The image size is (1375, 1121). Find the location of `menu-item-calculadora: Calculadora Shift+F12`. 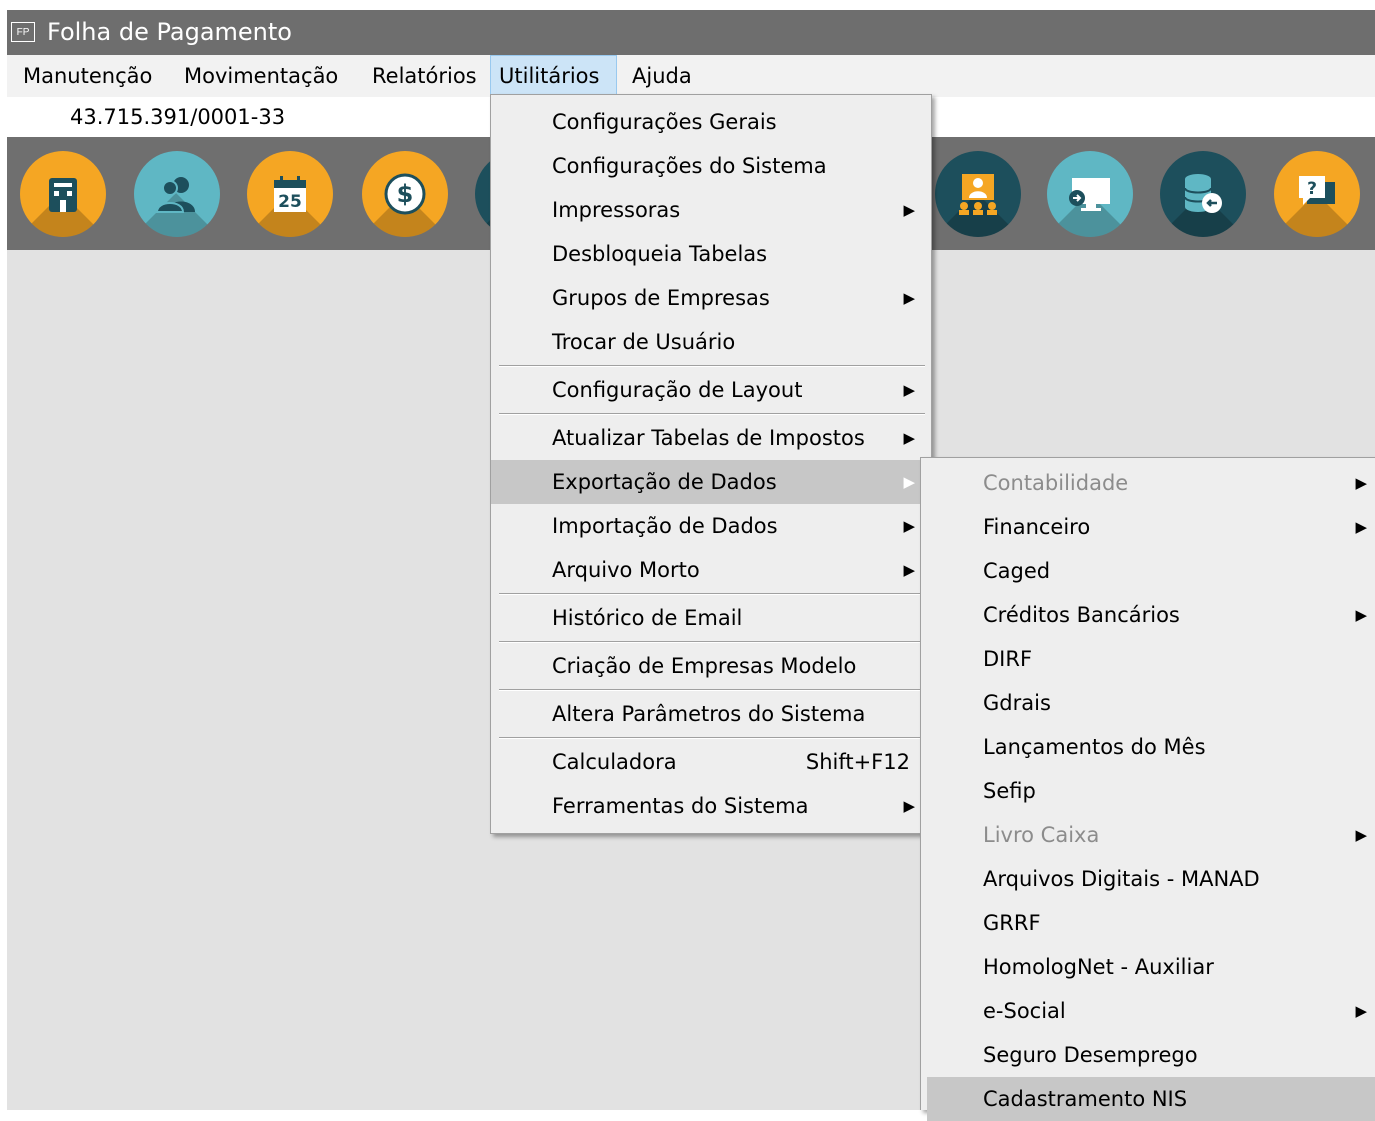

menu-item-calculadora: Calculadora Shift+F12 is located at coordinates (711, 762).